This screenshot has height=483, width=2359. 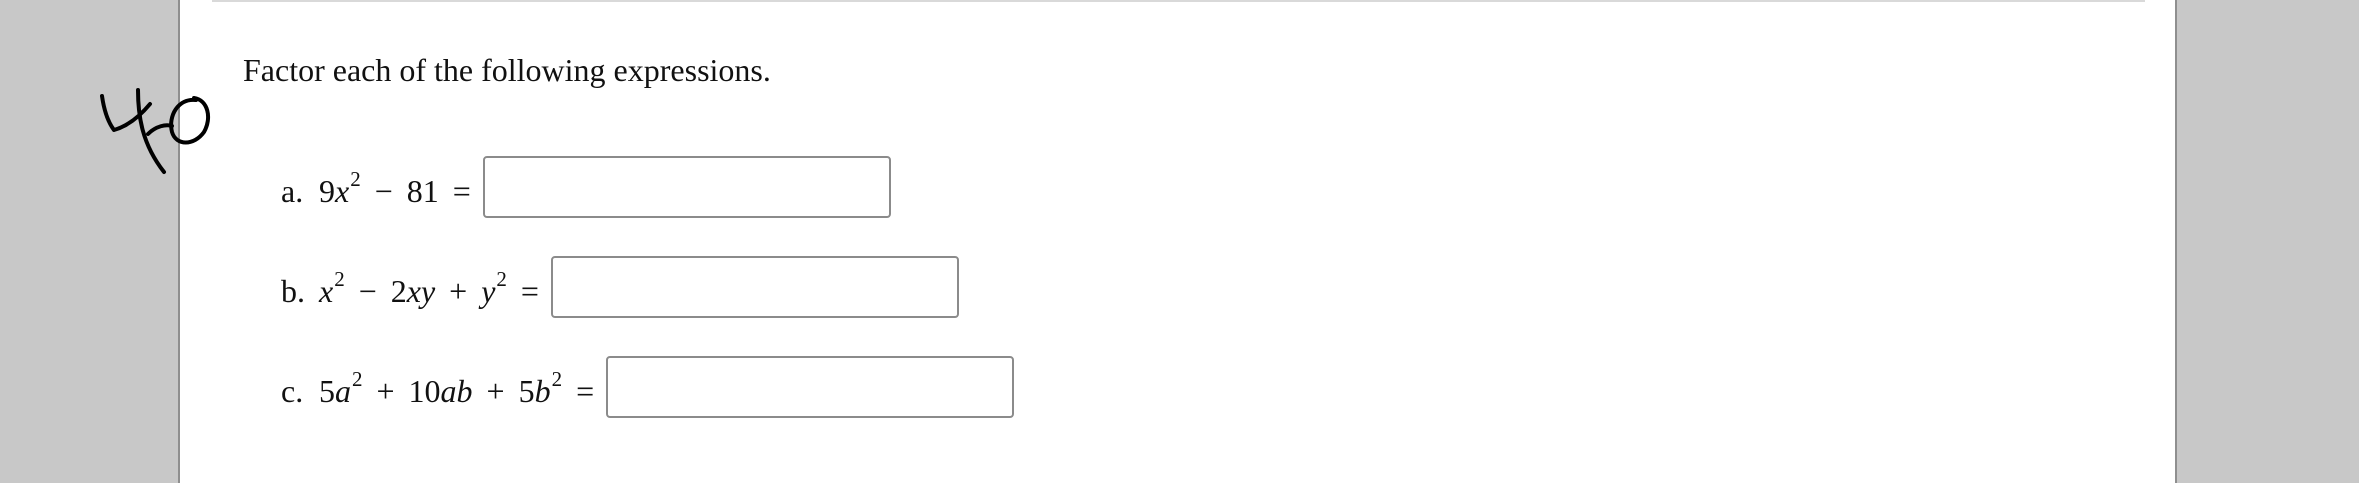 I want to click on coefficient: 9, so click(x=327, y=190).